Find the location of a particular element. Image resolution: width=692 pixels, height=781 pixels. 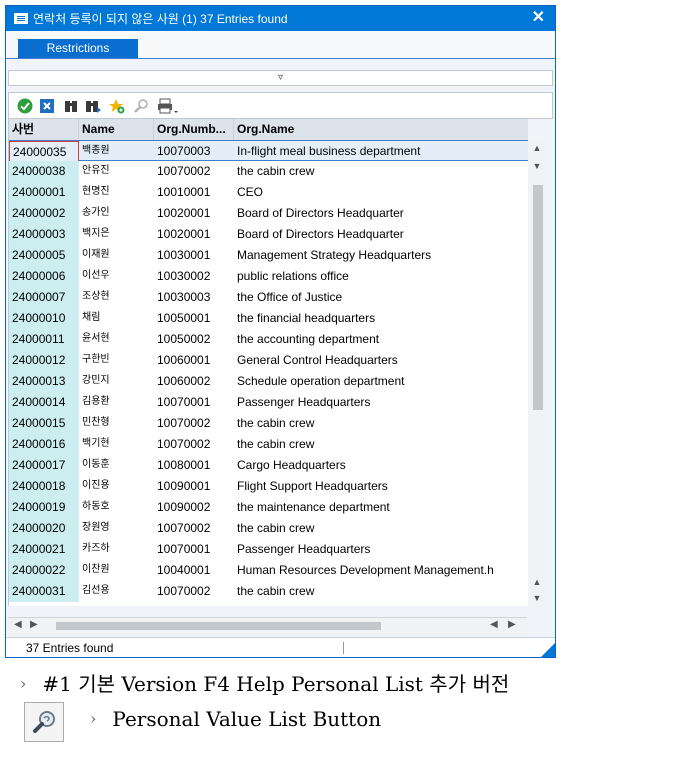

find-next-icon is located at coordinates (92, 105).